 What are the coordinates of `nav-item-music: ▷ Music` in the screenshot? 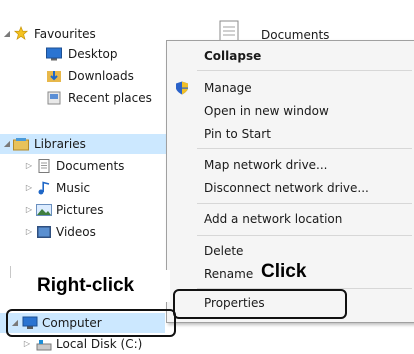 It's located at (87, 188).